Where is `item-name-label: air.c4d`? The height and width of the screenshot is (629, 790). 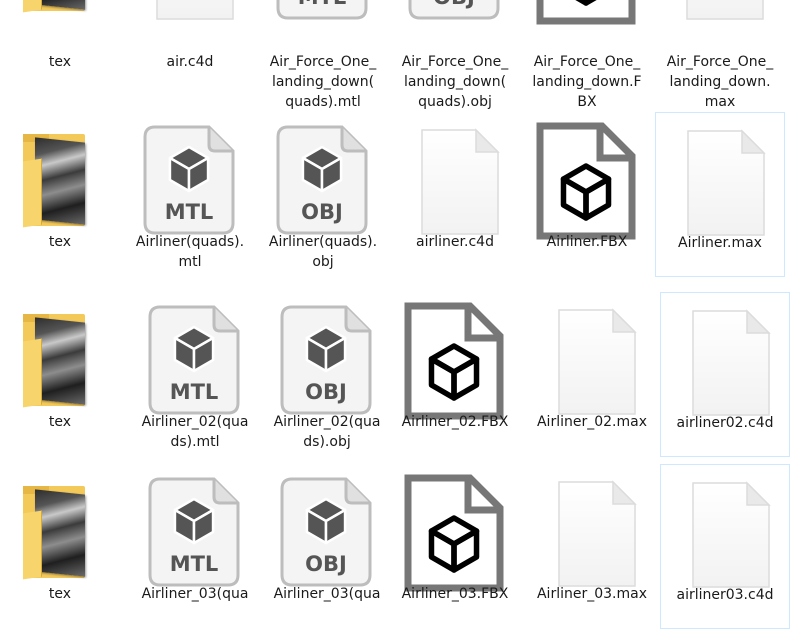
item-name-label: air.c4d is located at coordinates (190, 62).